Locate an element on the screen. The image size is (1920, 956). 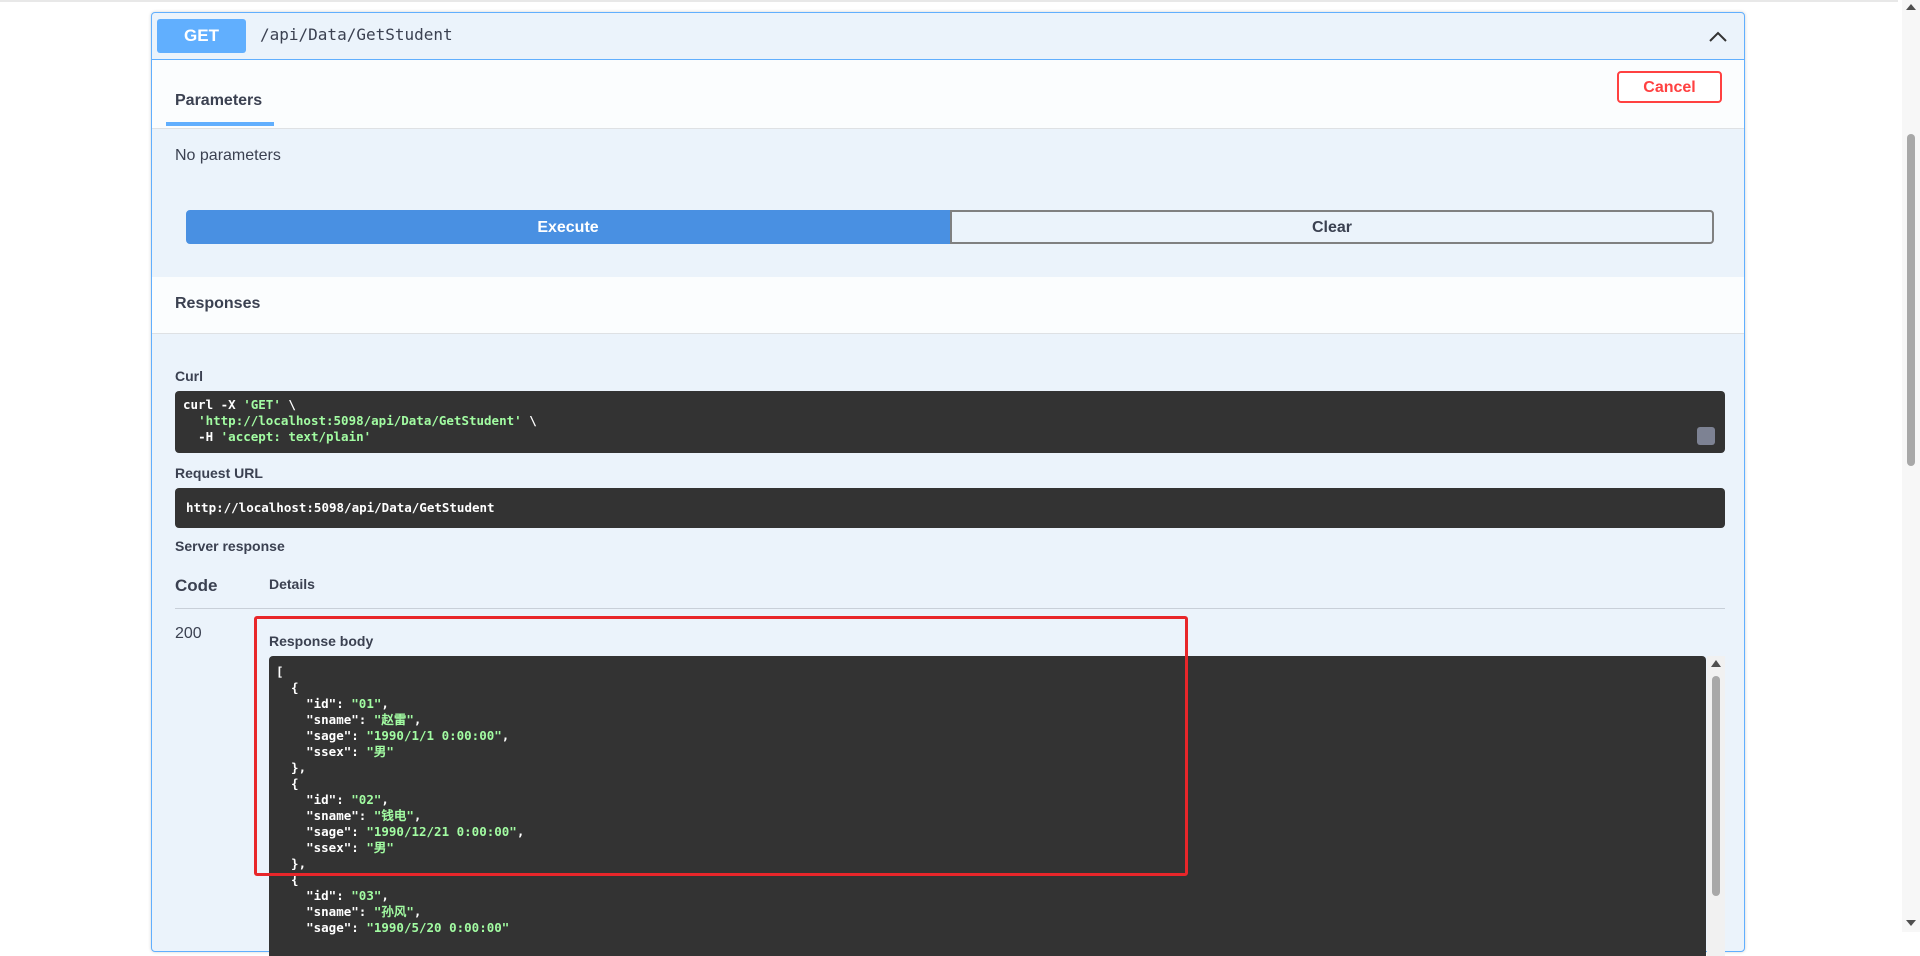
responses-header: Responses is located at coordinates (948, 305).